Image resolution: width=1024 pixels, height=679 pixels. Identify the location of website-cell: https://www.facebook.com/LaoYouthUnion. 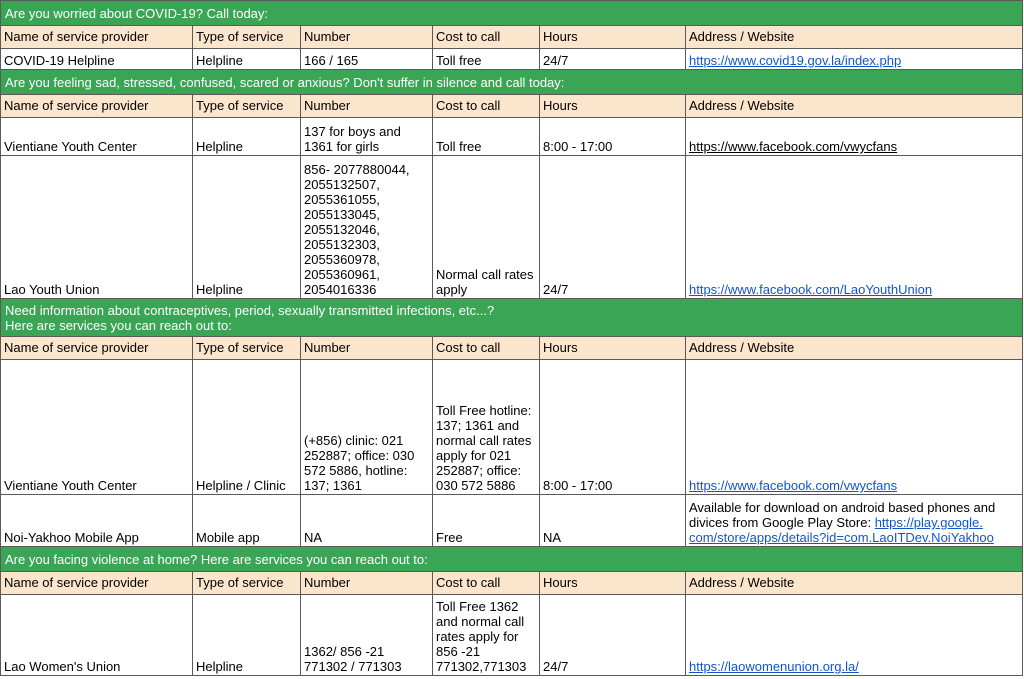
(854, 227).